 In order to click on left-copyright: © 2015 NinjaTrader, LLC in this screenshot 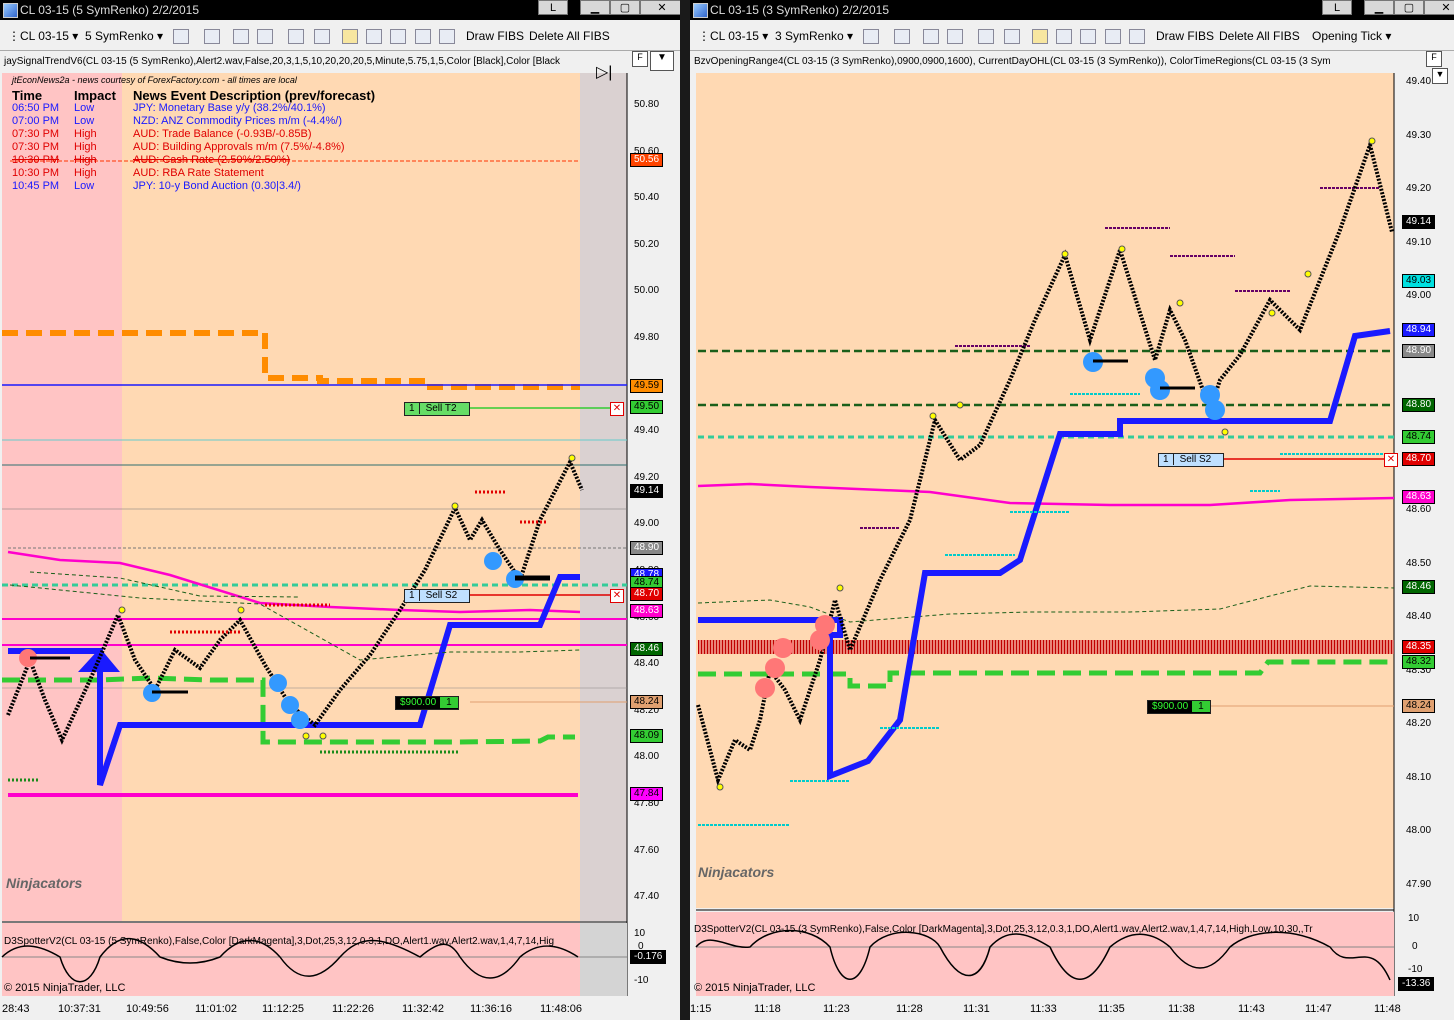, I will do `click(65, 988)`.